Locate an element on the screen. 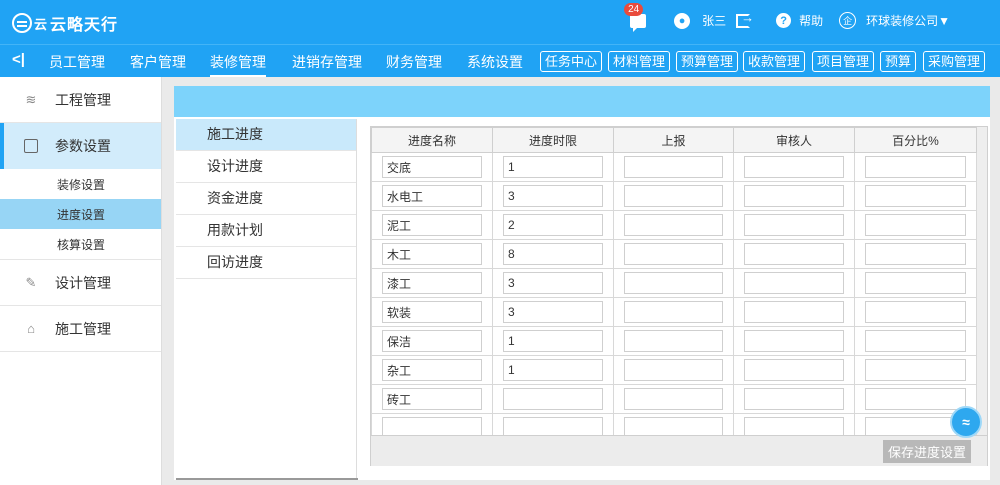 This screenshot has width=1000, height=485. material-button: 材料管理 is located at coordinates (639, 61).